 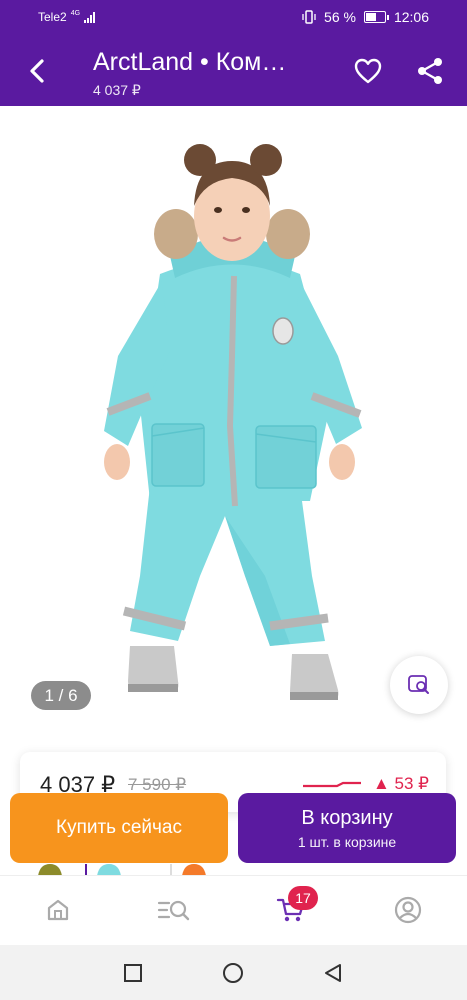 I want to click on add-to-cart-label: В корзину, so click(x=347, y=817).